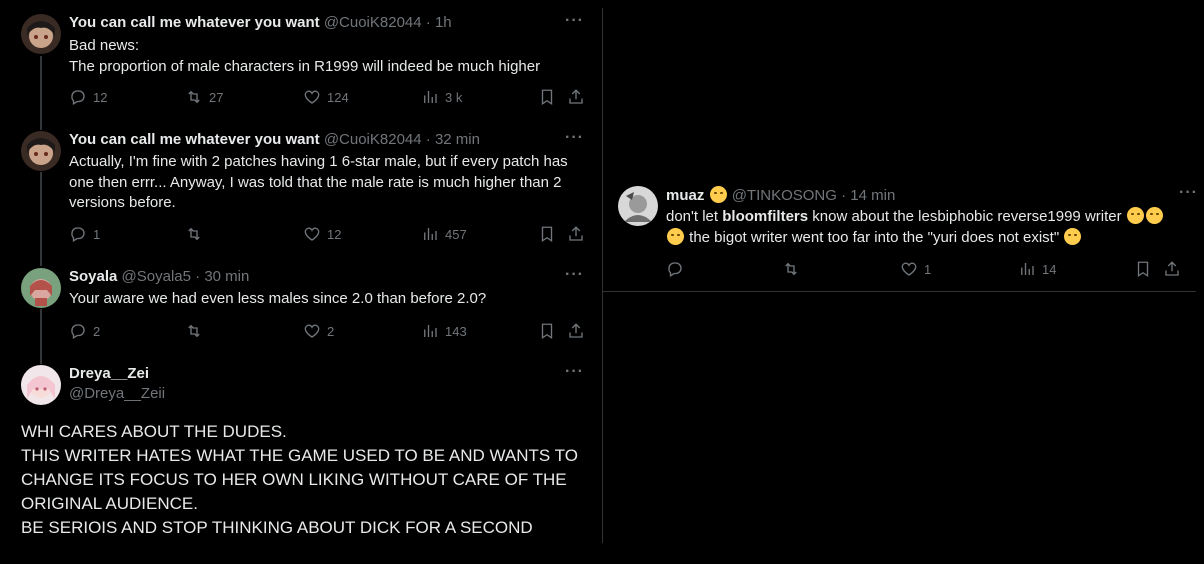  What do you see at coordinates (444, 234) in the screenshot?
I see `views-button: 457` at bounding box center [444, 234].